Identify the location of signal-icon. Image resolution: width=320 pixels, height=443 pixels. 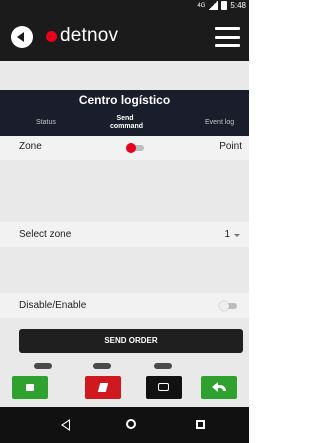
(213, 5).